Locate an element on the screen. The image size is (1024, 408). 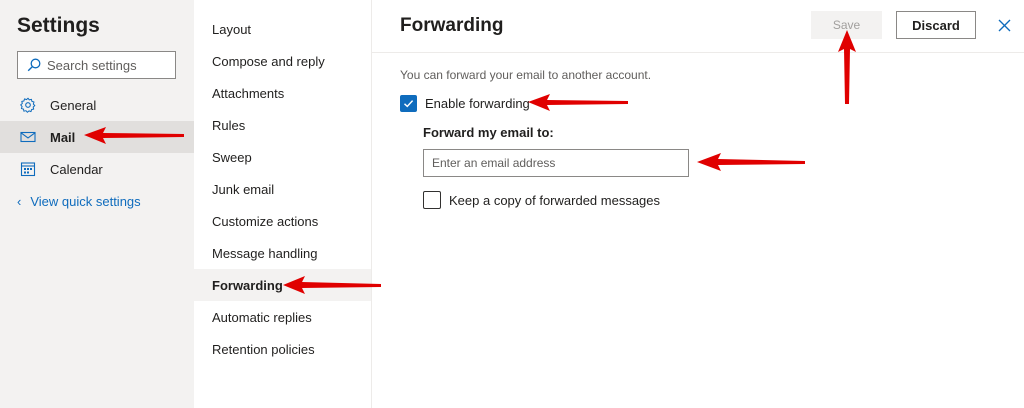
settings-title: Settings is located at coordinates (58, 25).